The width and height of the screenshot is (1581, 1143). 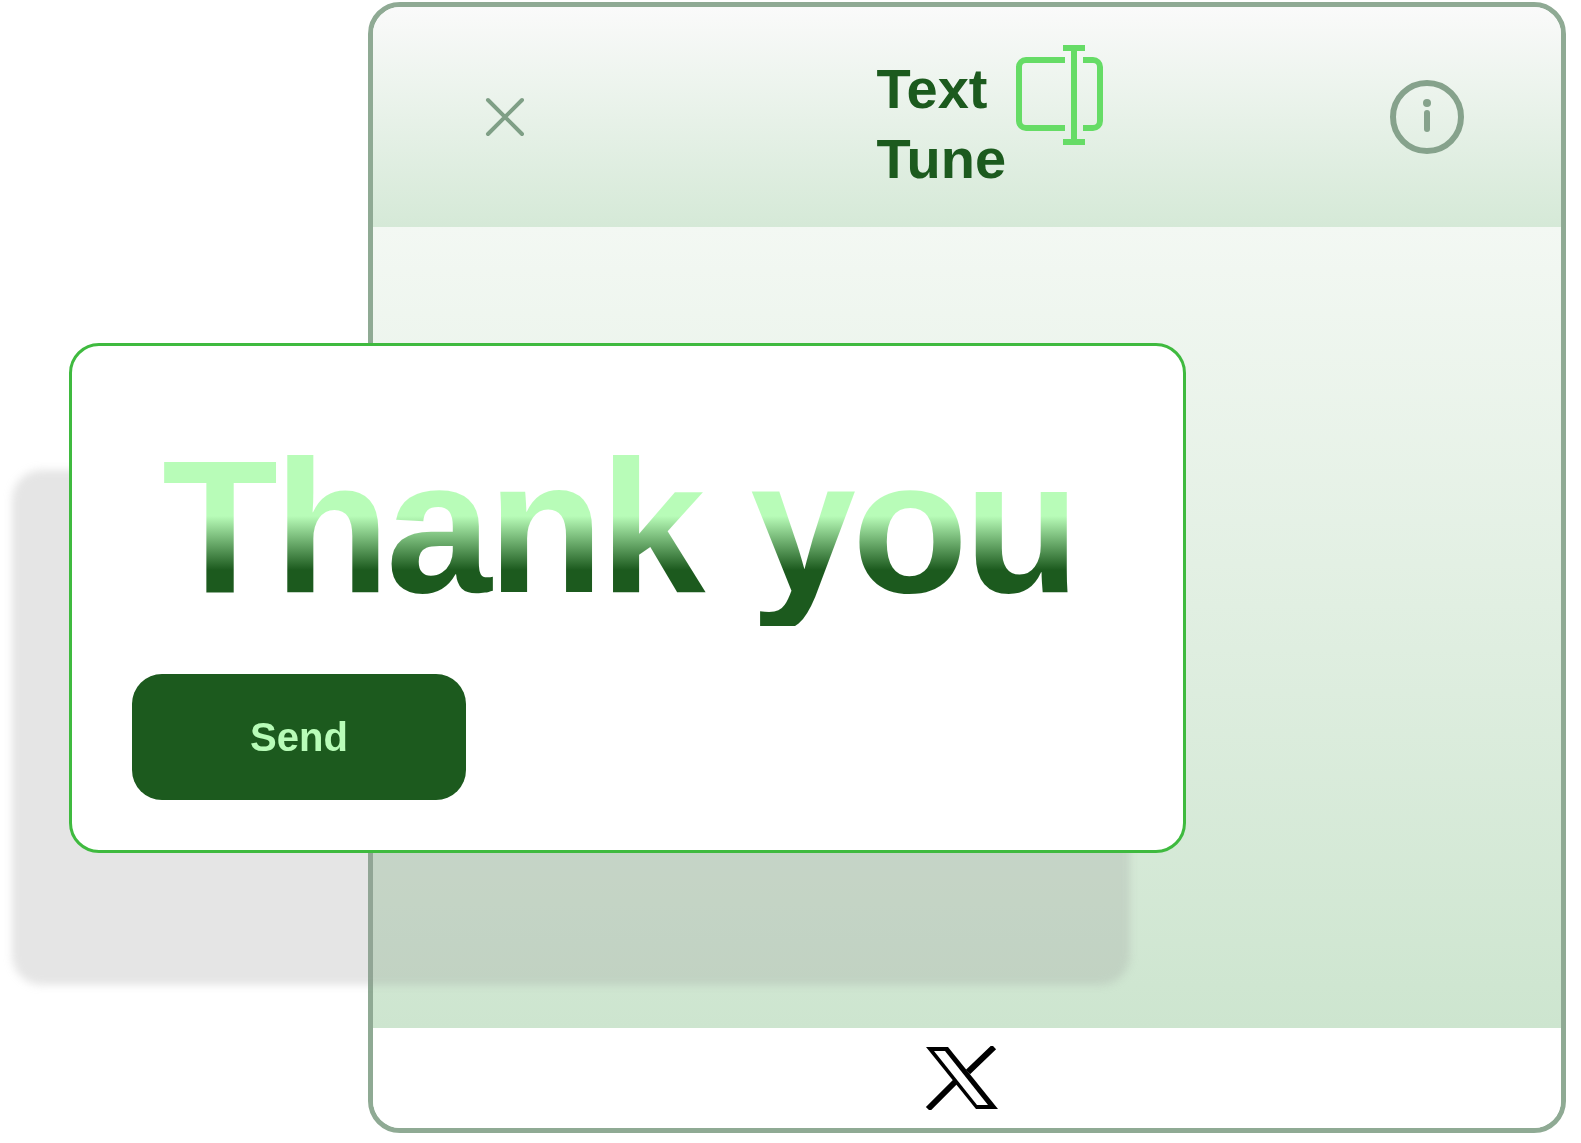 I want to click on x-logo-icon, so click(x=962, y=1078).